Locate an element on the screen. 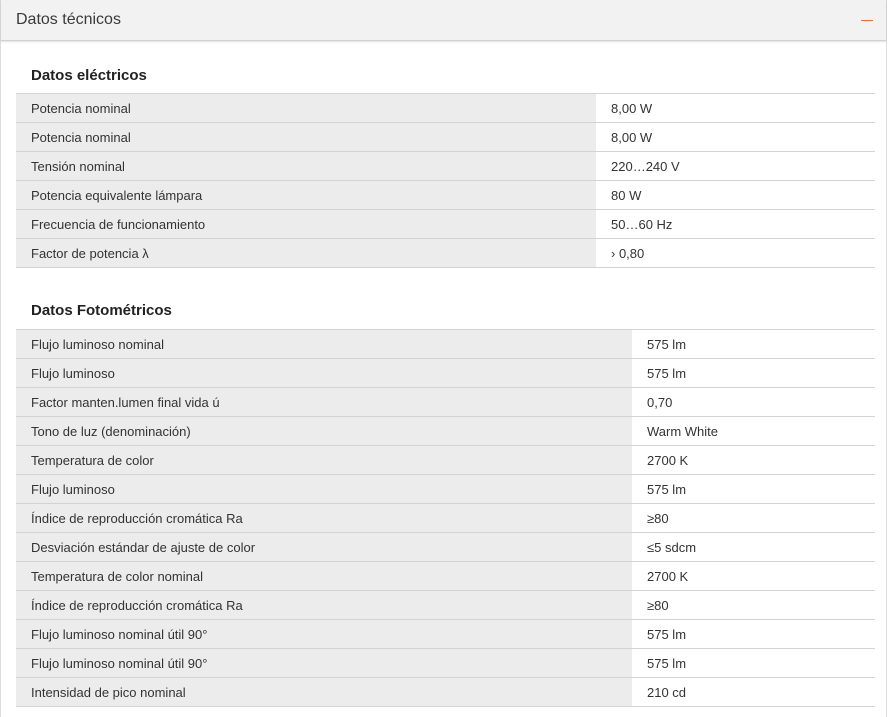 The height and width of the screenshot is (717, 889). panel-header: Datos técnicos is located at coordinates (443, 20).